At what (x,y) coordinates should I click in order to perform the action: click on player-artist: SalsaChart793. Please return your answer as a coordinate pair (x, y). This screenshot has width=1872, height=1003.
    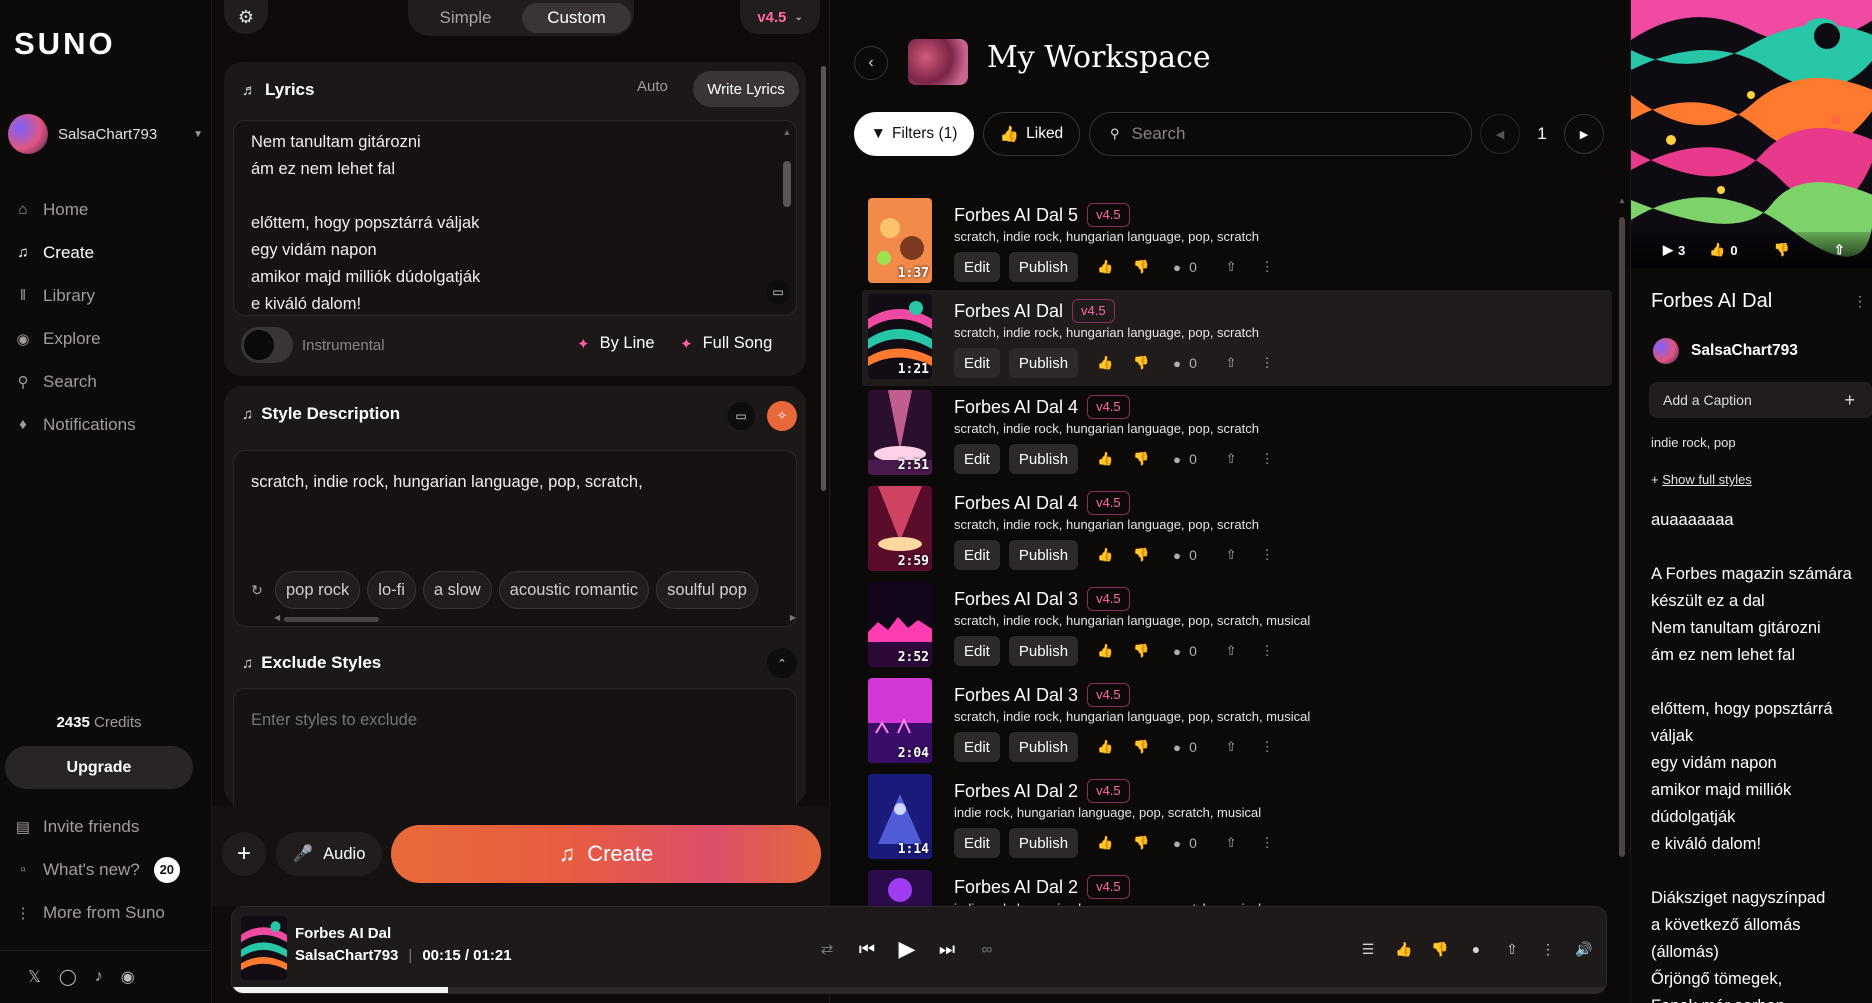
    Looking at the image, I should click on (346, 955).